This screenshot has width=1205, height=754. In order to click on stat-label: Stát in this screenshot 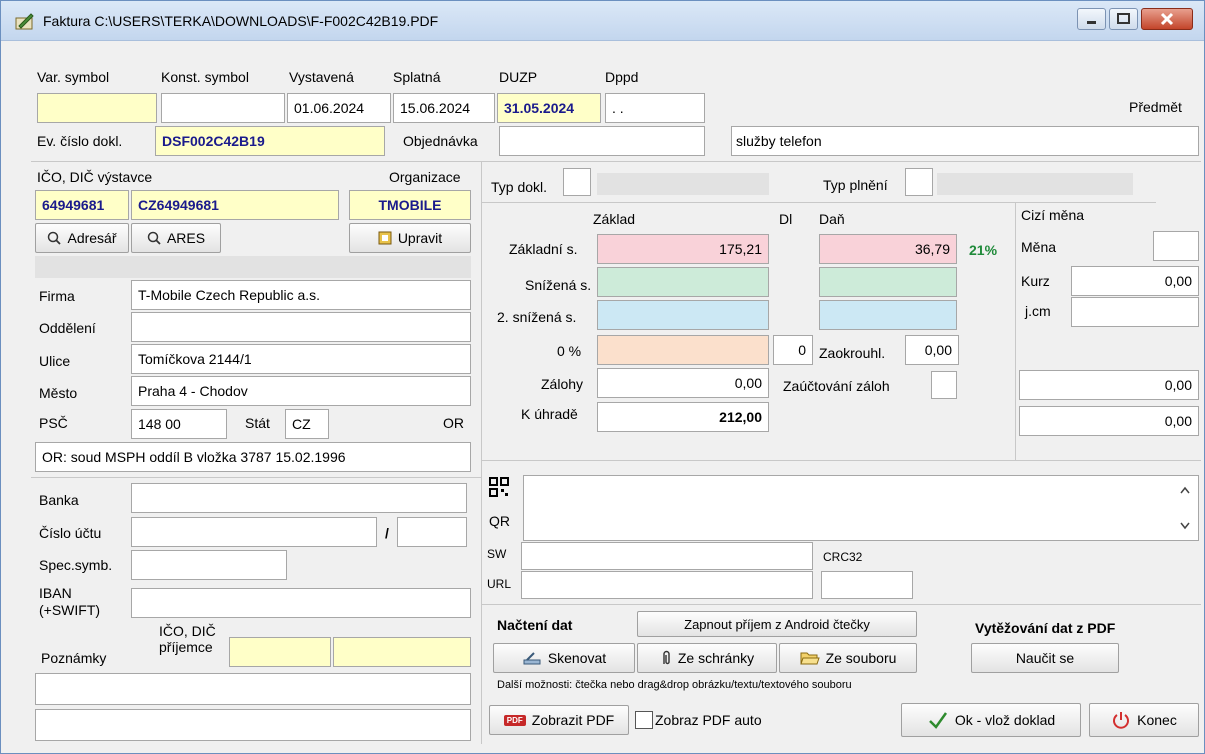, I will do `click(257, 423)`.